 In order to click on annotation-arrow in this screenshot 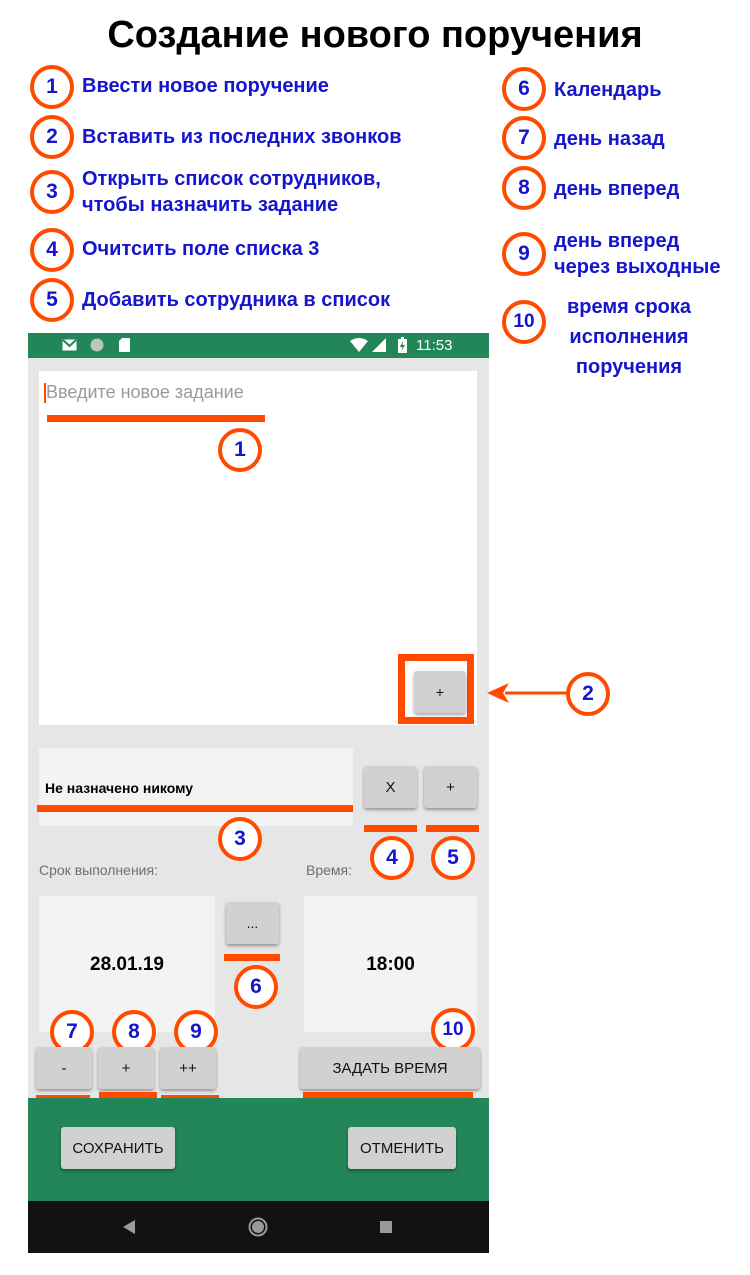, I will do `click(528, 693)`.